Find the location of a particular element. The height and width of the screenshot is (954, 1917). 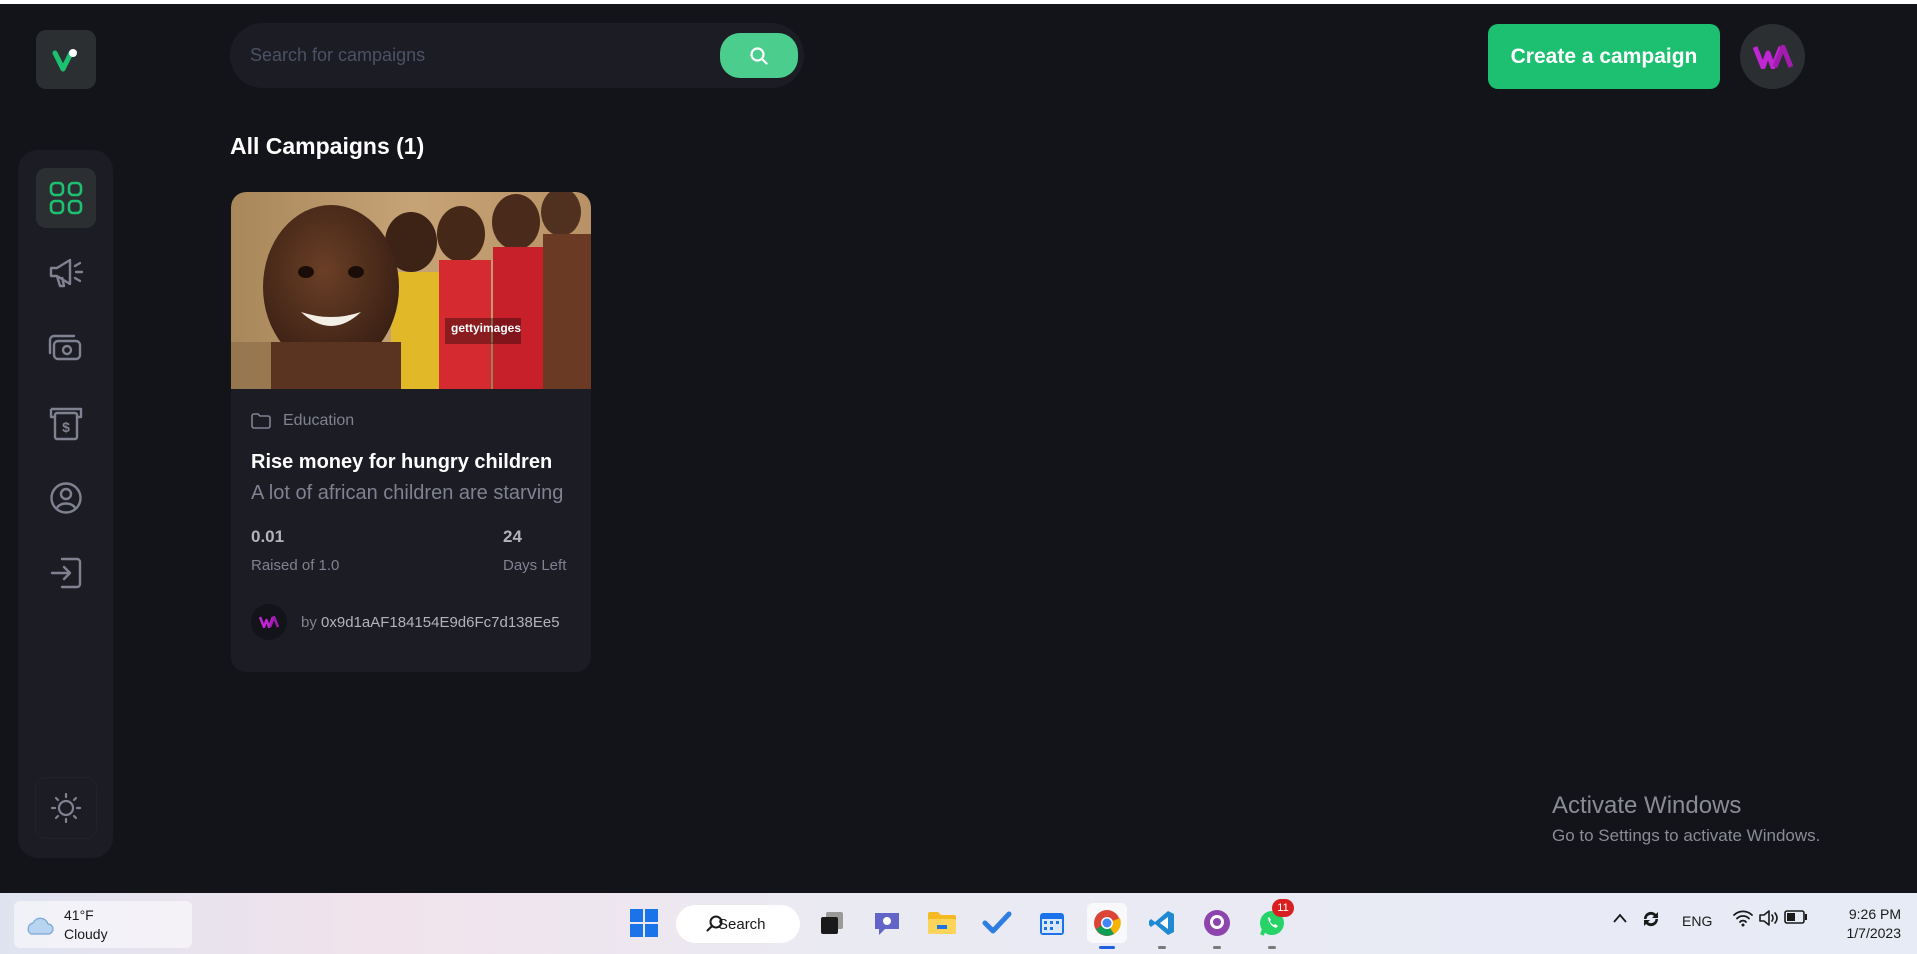

days-left-stat: 24 Days Left is located at coordinates (537, 550).